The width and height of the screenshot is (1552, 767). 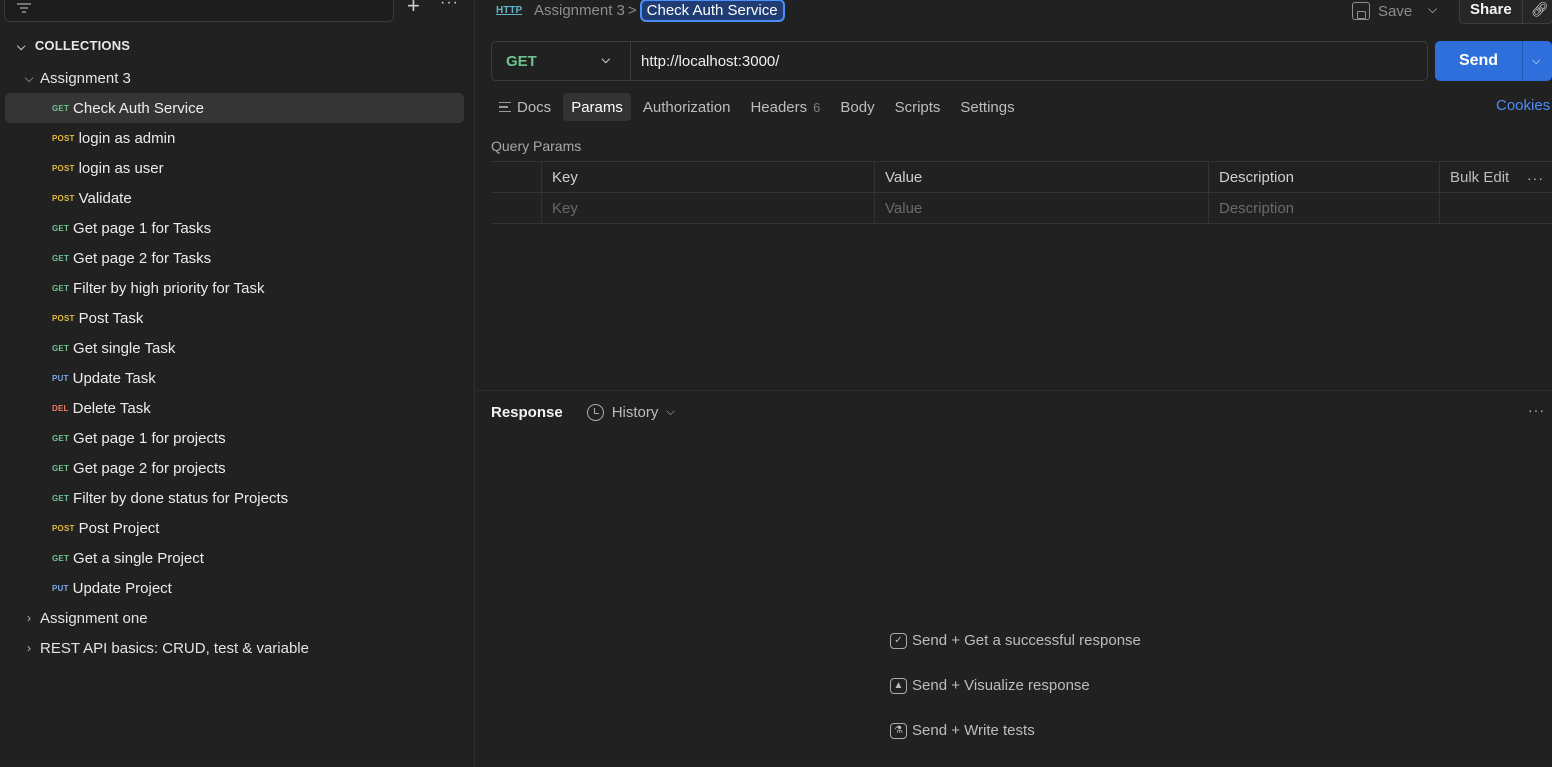 I want to click on filter-icon, so click(x=24, y=8).